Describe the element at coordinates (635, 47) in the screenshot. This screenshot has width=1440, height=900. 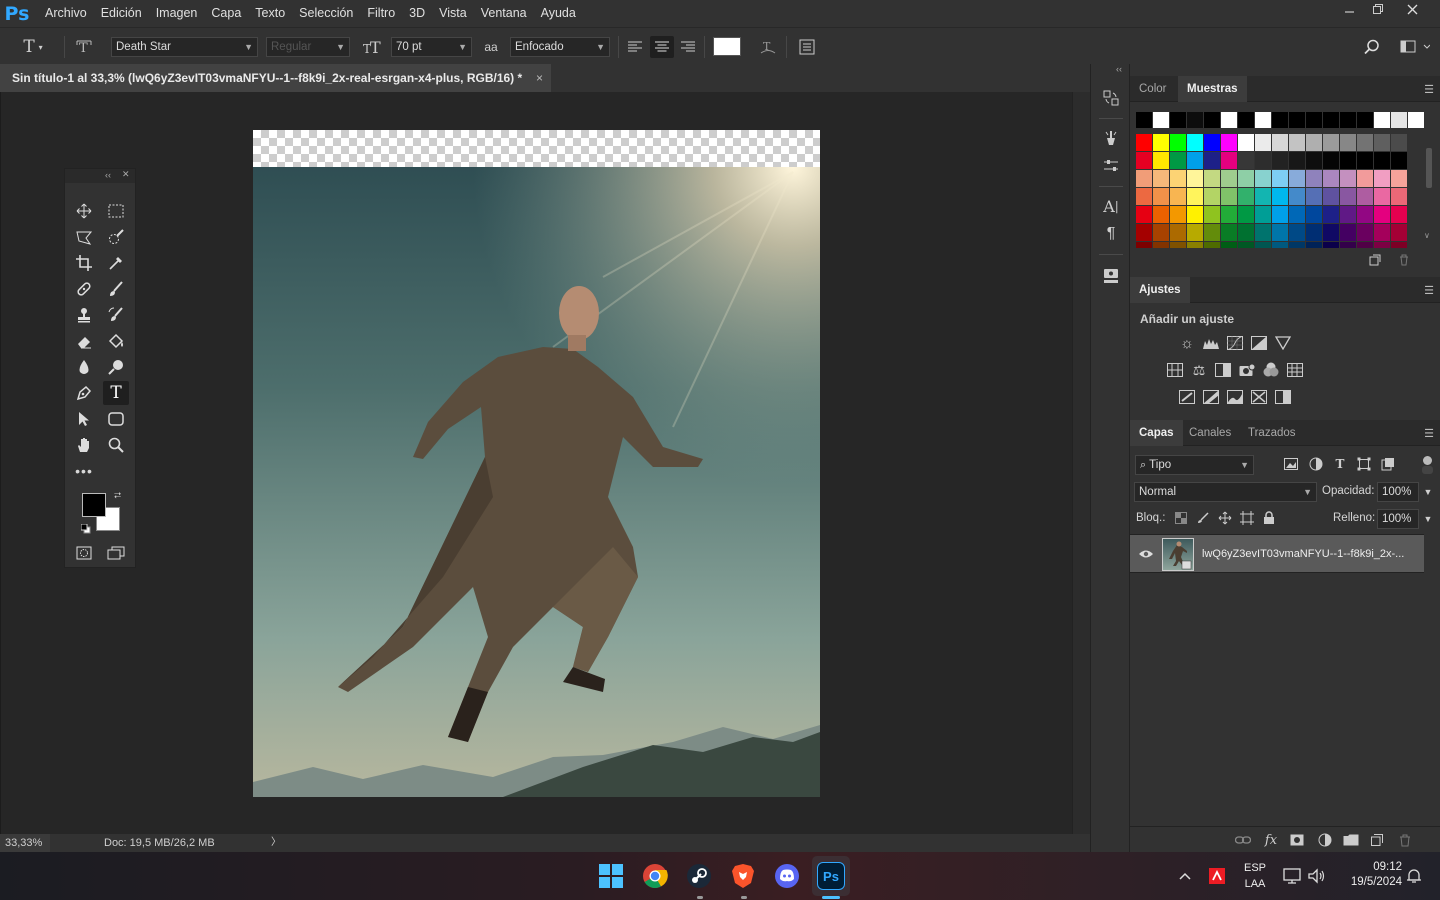
I see `align-left-icon` at that location.